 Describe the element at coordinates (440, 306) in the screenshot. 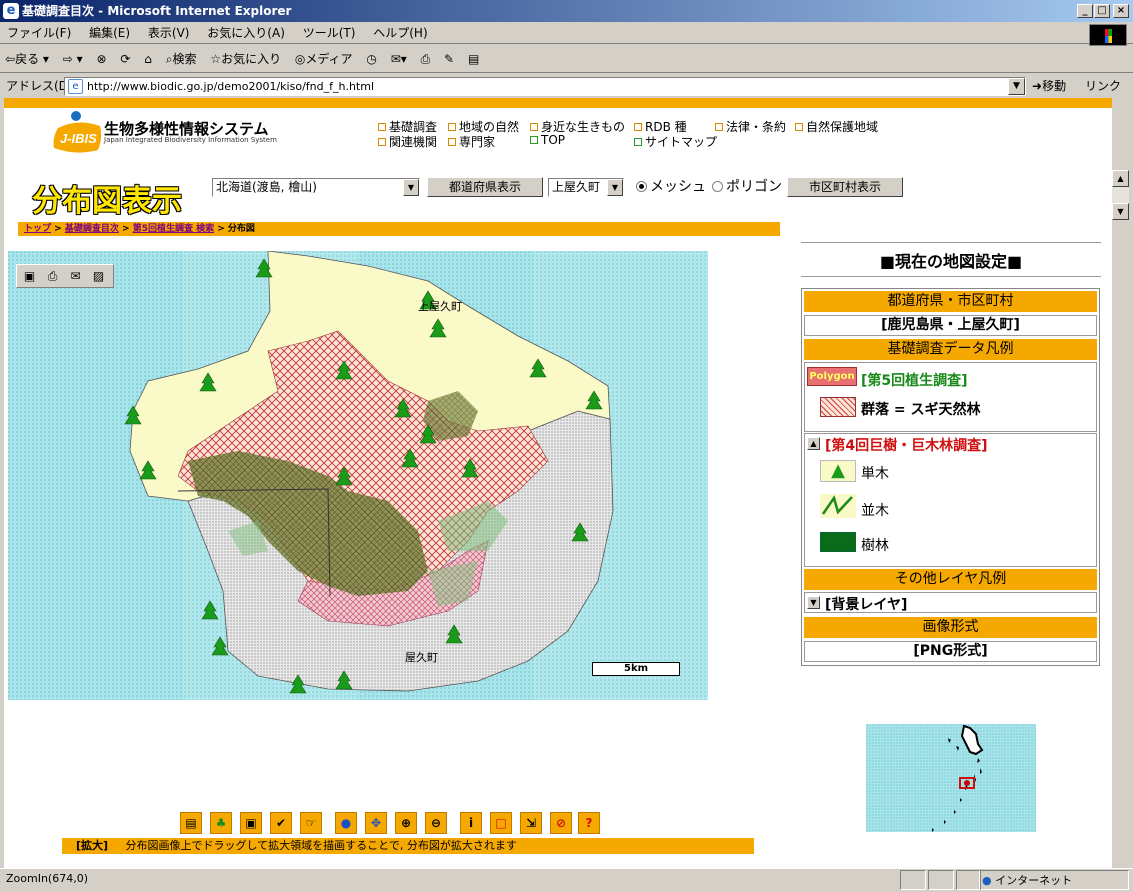

I see `map-label-north: 上屋久町` at that location.